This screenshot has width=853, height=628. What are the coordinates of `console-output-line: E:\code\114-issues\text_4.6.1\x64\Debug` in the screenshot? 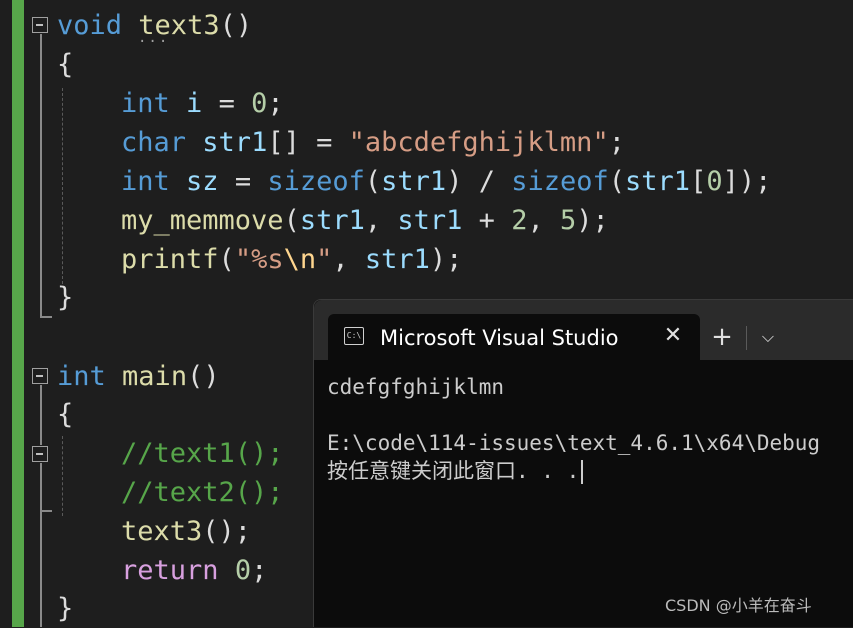 It's located at (574, 443).